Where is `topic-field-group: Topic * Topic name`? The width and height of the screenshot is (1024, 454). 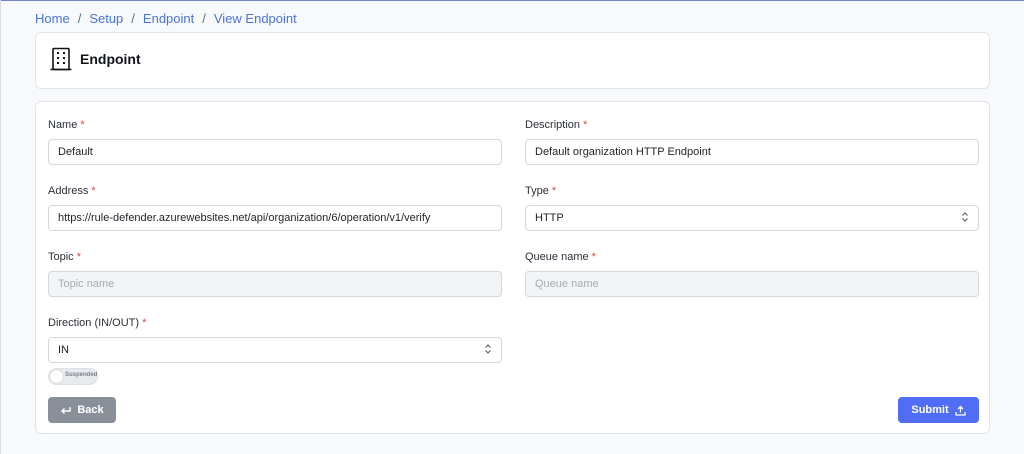
topic-field-group: Topic * Topic name is located at coordinates (275, 273).